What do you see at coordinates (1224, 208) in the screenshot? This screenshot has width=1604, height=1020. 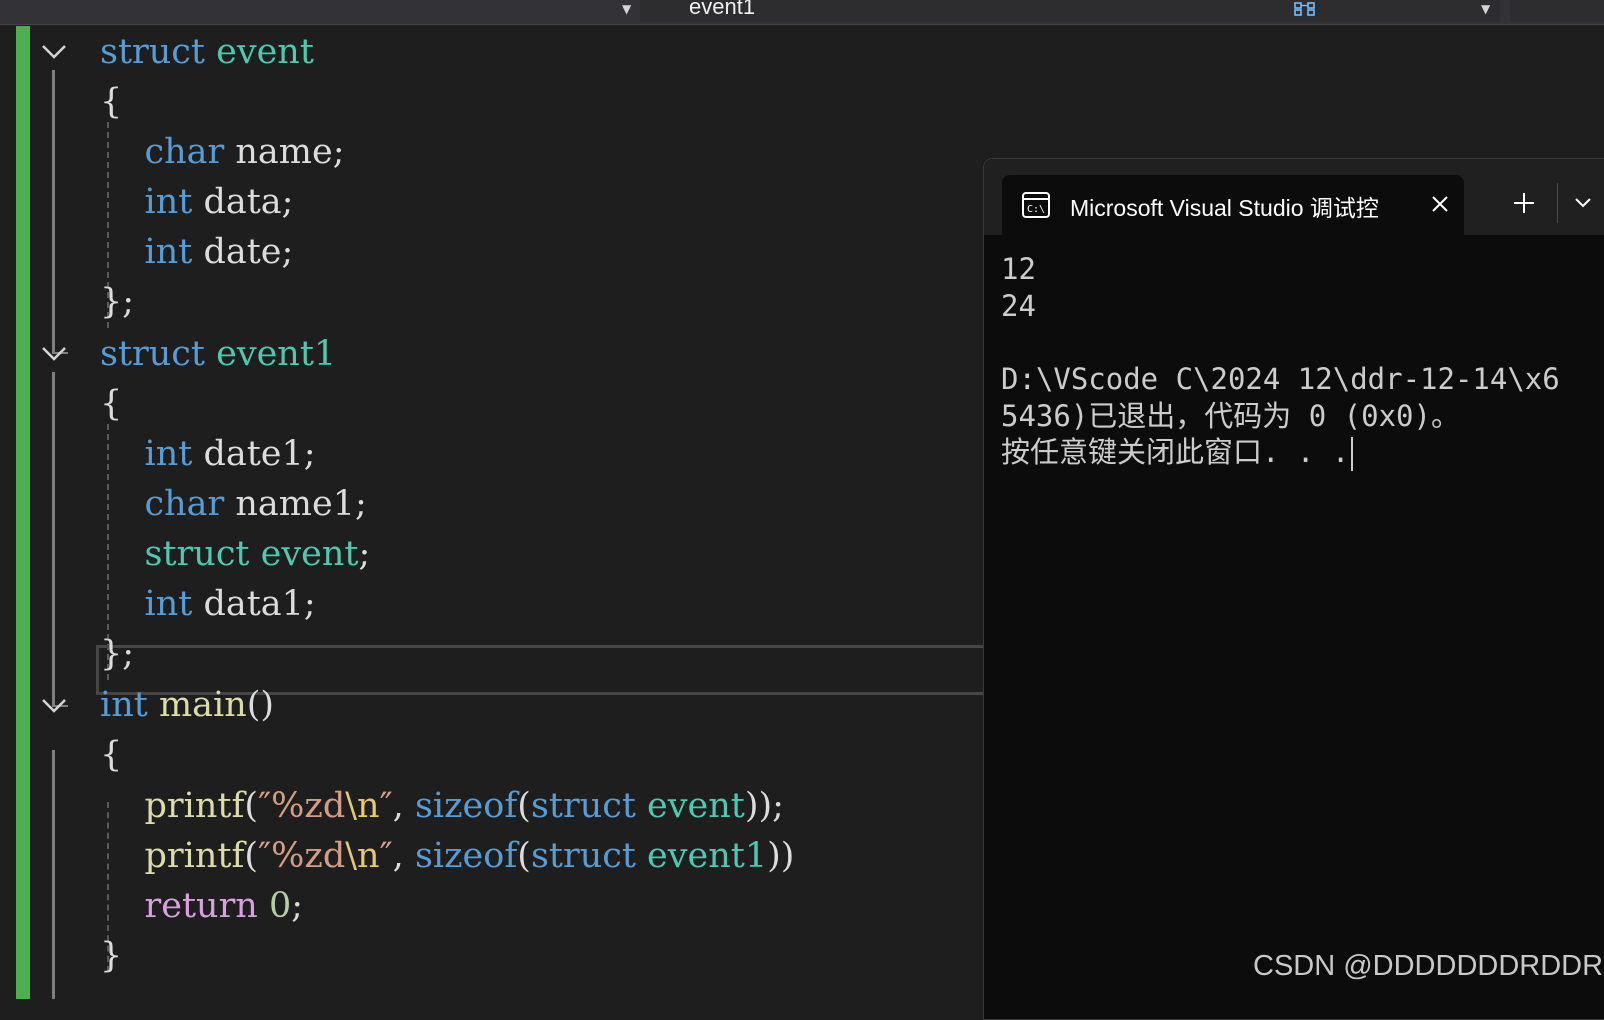 I see `console-tab-title: Microsoft Visual Studio 调试控` at bounding box center [1224, 208].